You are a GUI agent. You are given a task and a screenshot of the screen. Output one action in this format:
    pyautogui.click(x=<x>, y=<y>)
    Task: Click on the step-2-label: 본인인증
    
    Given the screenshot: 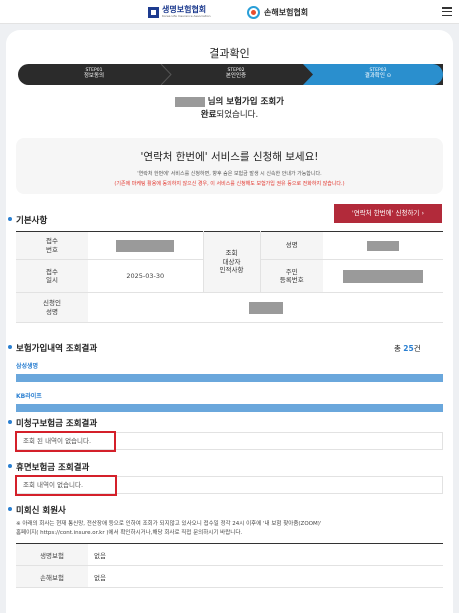 What is the action you would take?
    pyautogui.click(x=236, y=76)
    